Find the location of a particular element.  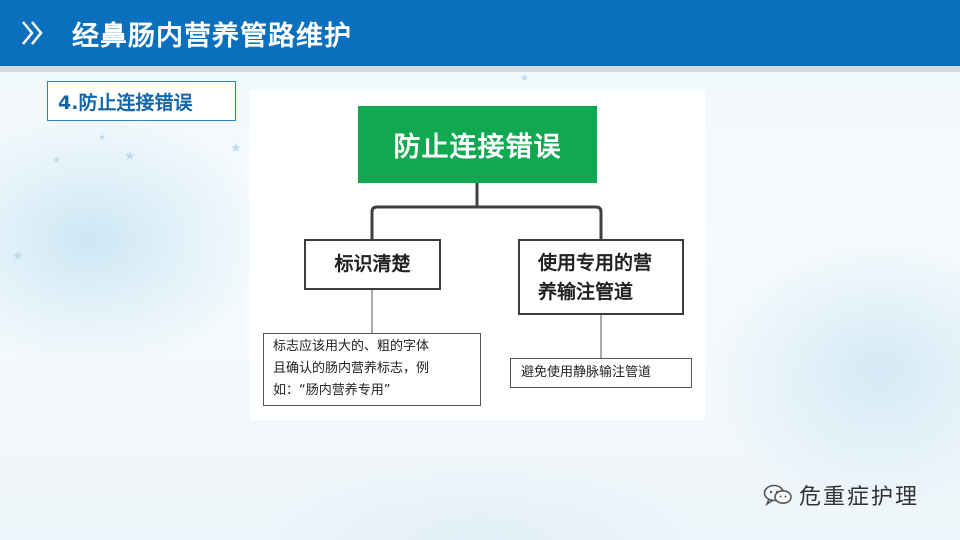

detail-line: 如：“肠内营养专用” is located at coordinates (332, 390).